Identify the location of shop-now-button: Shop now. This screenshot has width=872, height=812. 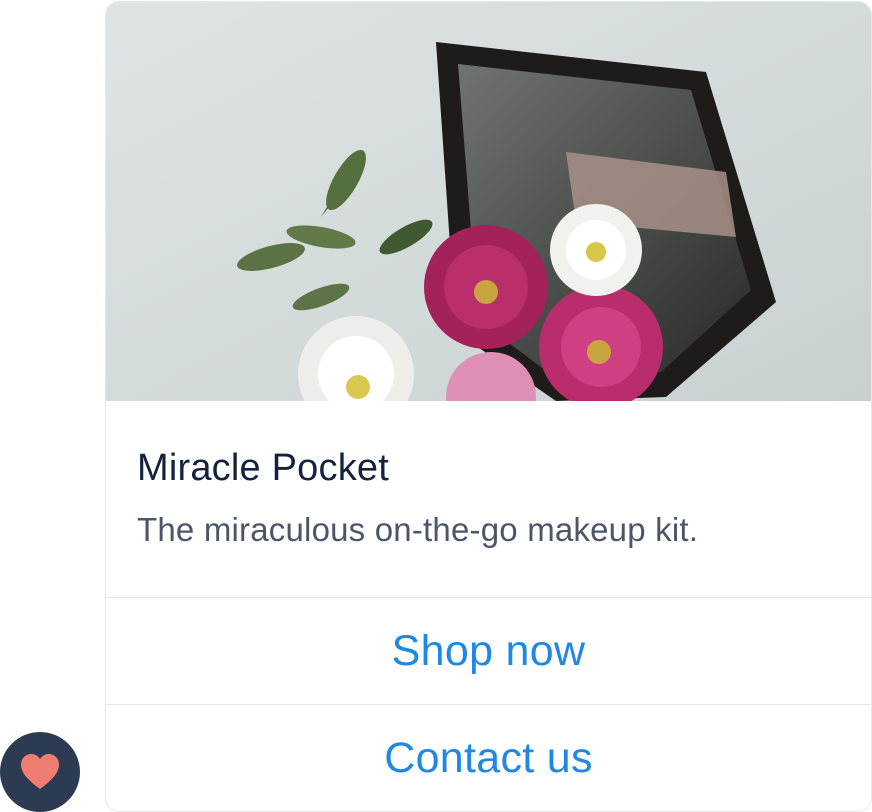
(488, 650).